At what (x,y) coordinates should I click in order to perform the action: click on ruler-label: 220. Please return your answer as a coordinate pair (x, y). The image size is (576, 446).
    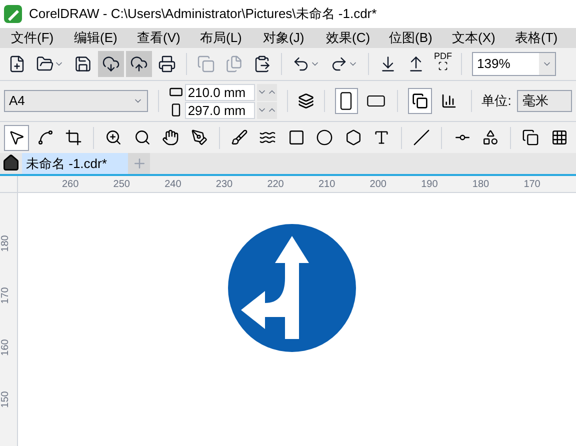
    Looking at the image, I should click on (275, 185).